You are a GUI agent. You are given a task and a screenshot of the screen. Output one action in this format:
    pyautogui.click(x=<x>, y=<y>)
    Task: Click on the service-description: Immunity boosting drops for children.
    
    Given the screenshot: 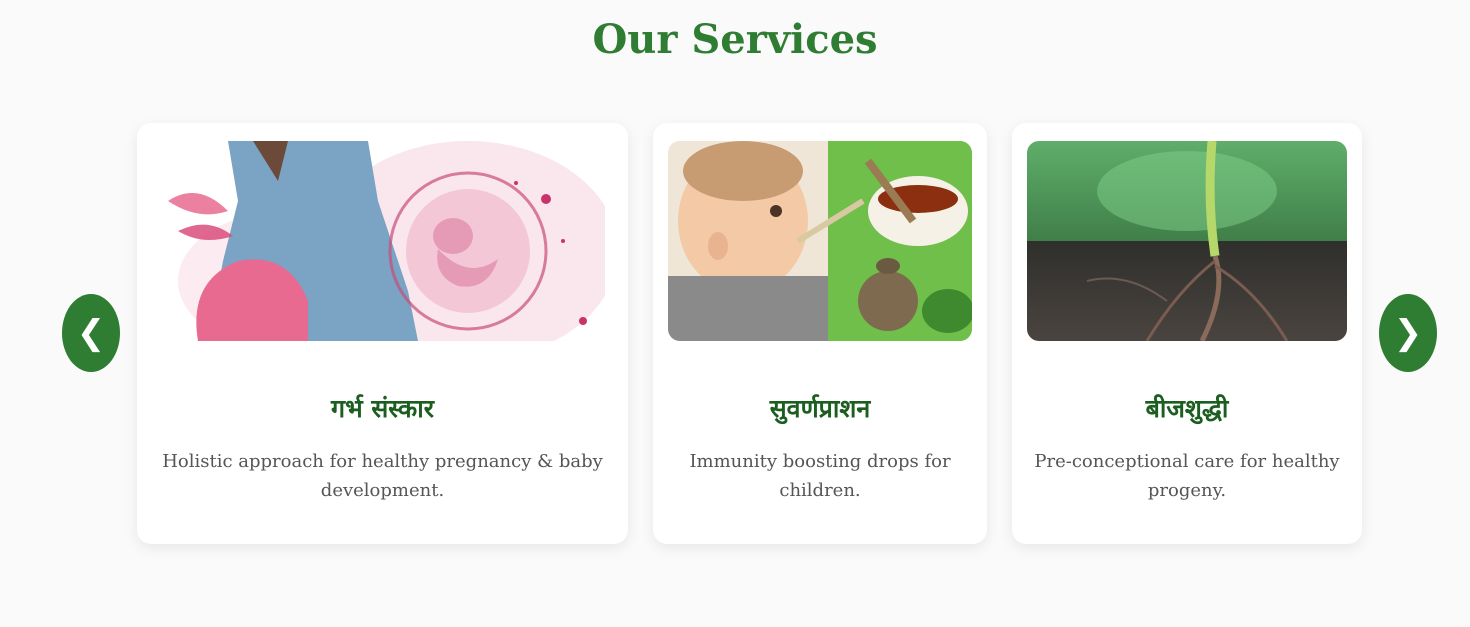 What is the action you would take?
    pyautogui.click(x=820, y=476)
    